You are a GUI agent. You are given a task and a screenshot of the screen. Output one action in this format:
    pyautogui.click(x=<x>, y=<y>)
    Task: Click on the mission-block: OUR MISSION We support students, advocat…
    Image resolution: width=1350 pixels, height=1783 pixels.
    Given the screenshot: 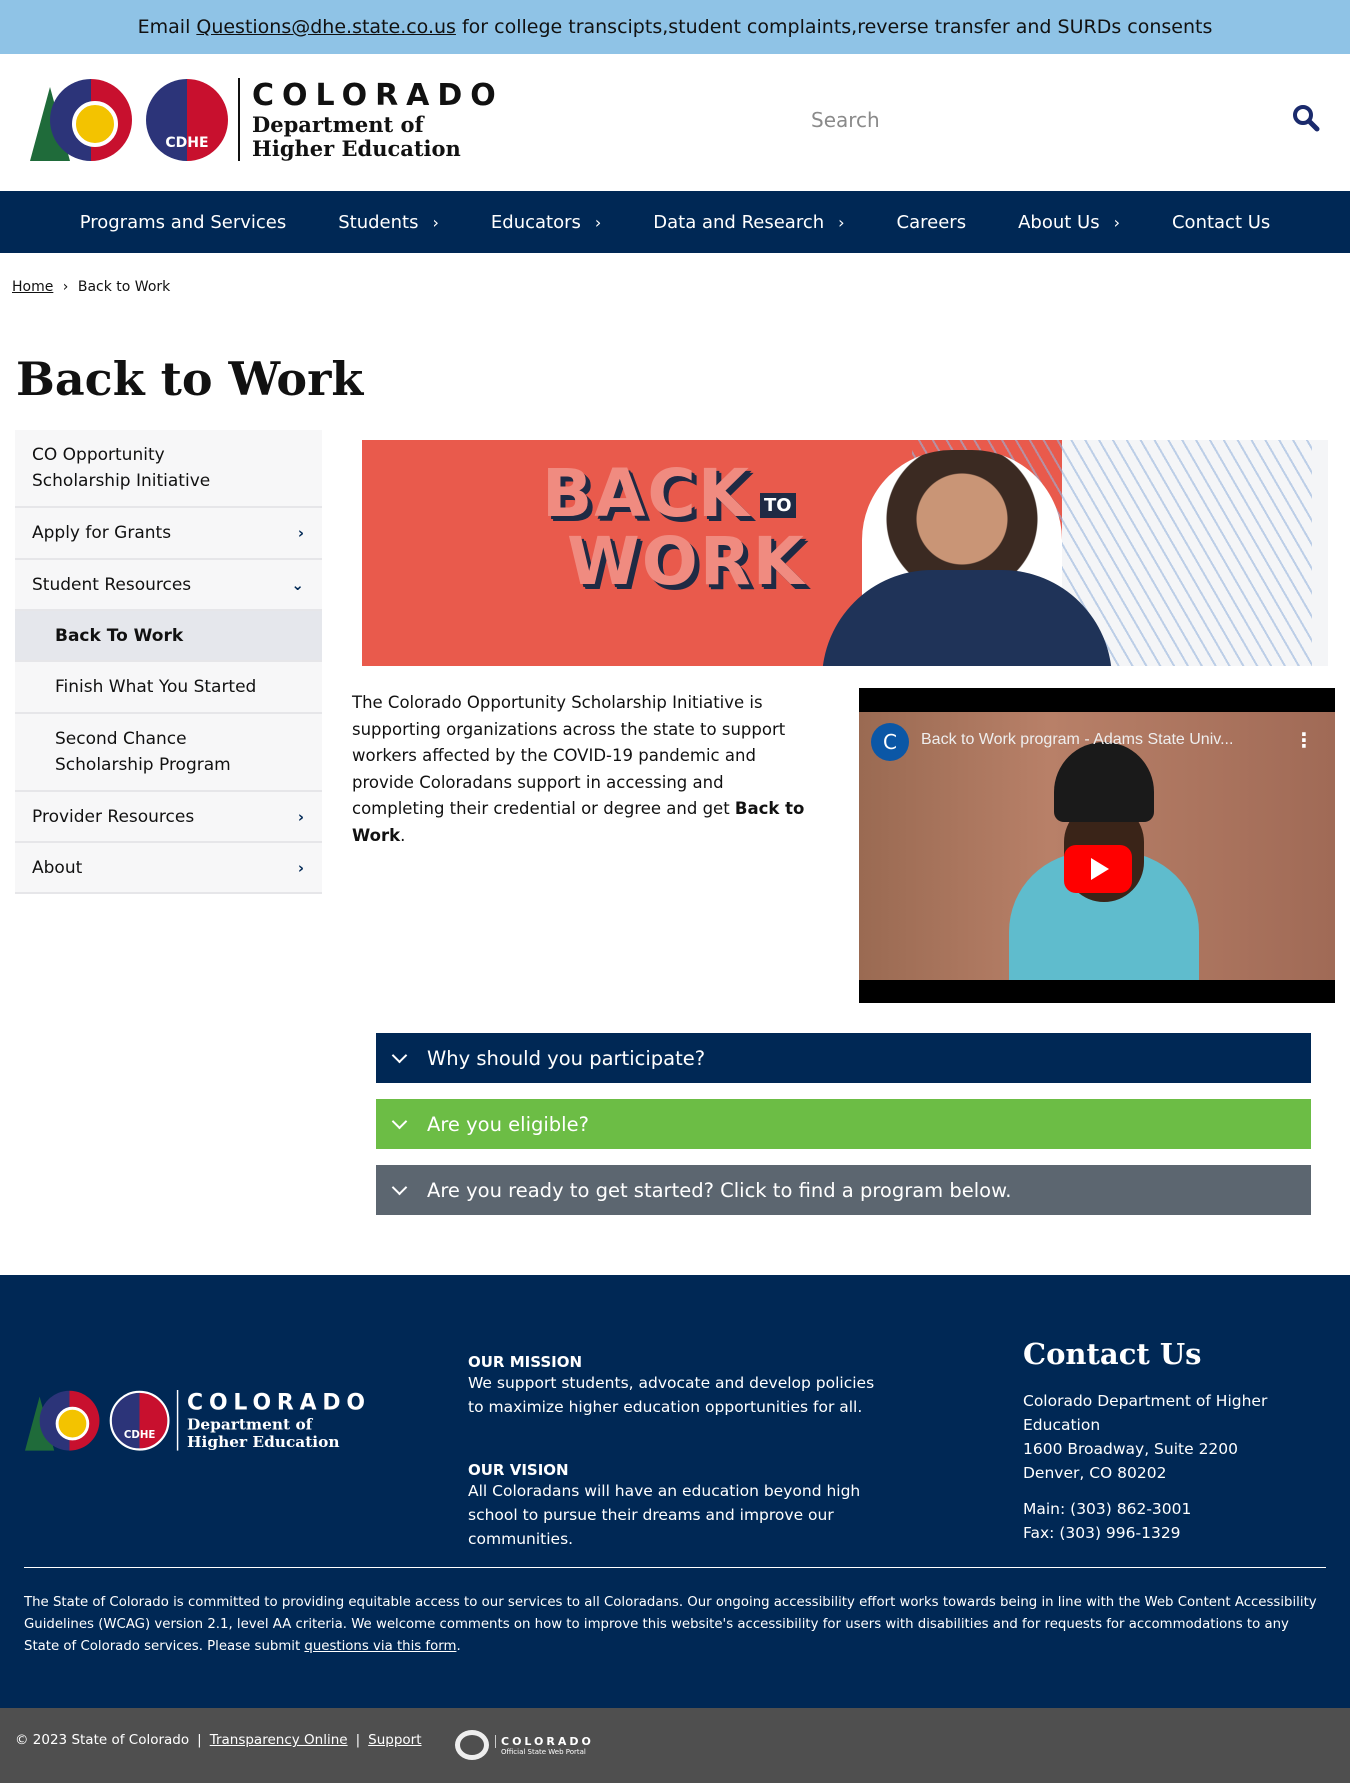 What is the action you would take?
    pyautogui.click(x=678, y=1386)
    